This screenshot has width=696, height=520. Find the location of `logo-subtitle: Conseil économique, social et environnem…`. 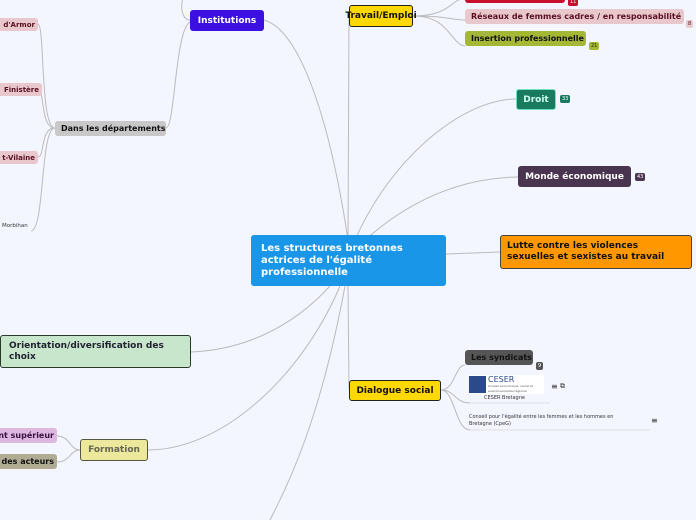

logo-subtitle: Conseil économique, social et environnem… is located at coordinates (510, 388).